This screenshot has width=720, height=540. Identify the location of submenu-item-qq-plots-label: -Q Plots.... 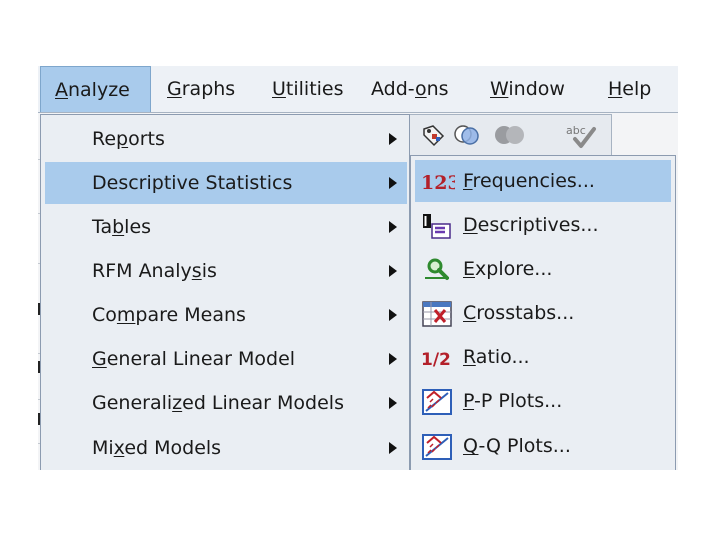
(524, 446).